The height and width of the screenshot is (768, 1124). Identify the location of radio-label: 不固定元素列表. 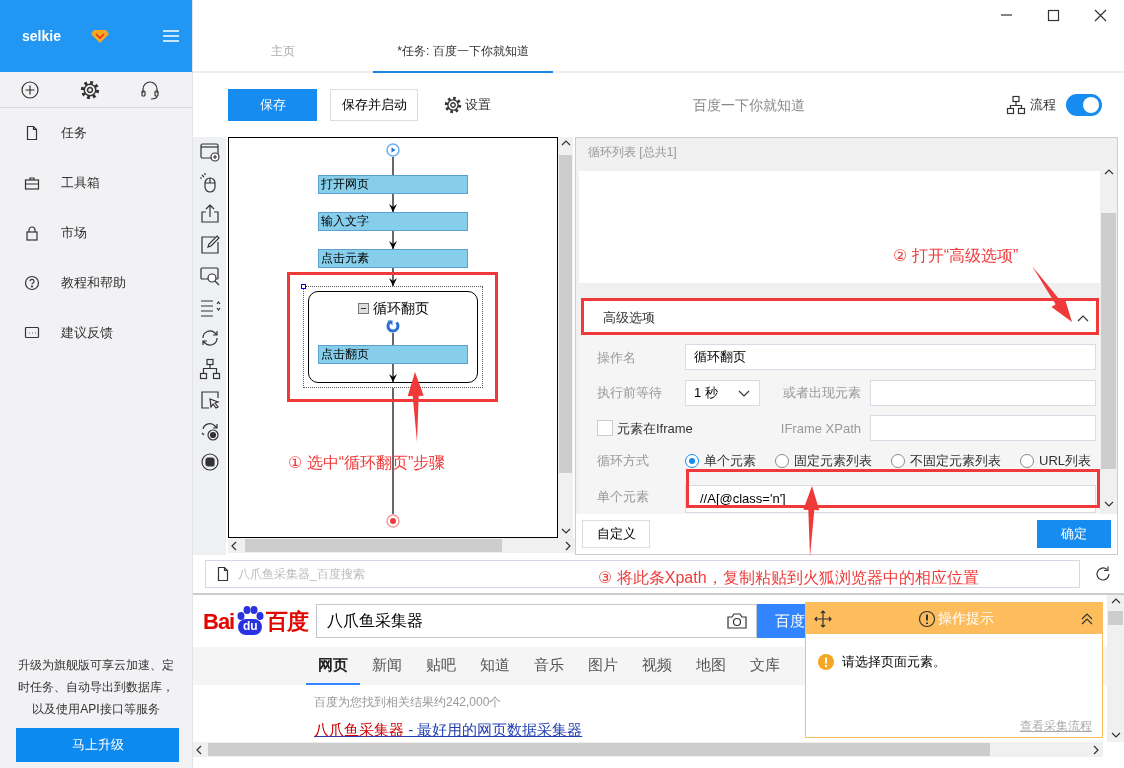
(955, 460).